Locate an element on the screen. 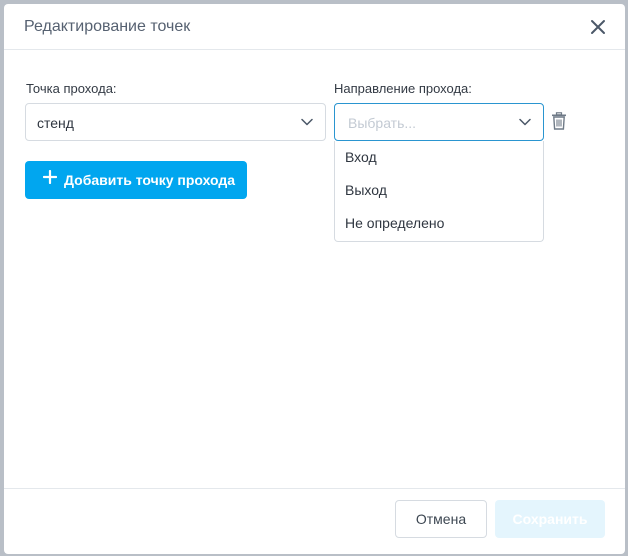 Image resolution: width=628 pixels, height=556 pixels. trash-icon is located at coordinates (559, 121).